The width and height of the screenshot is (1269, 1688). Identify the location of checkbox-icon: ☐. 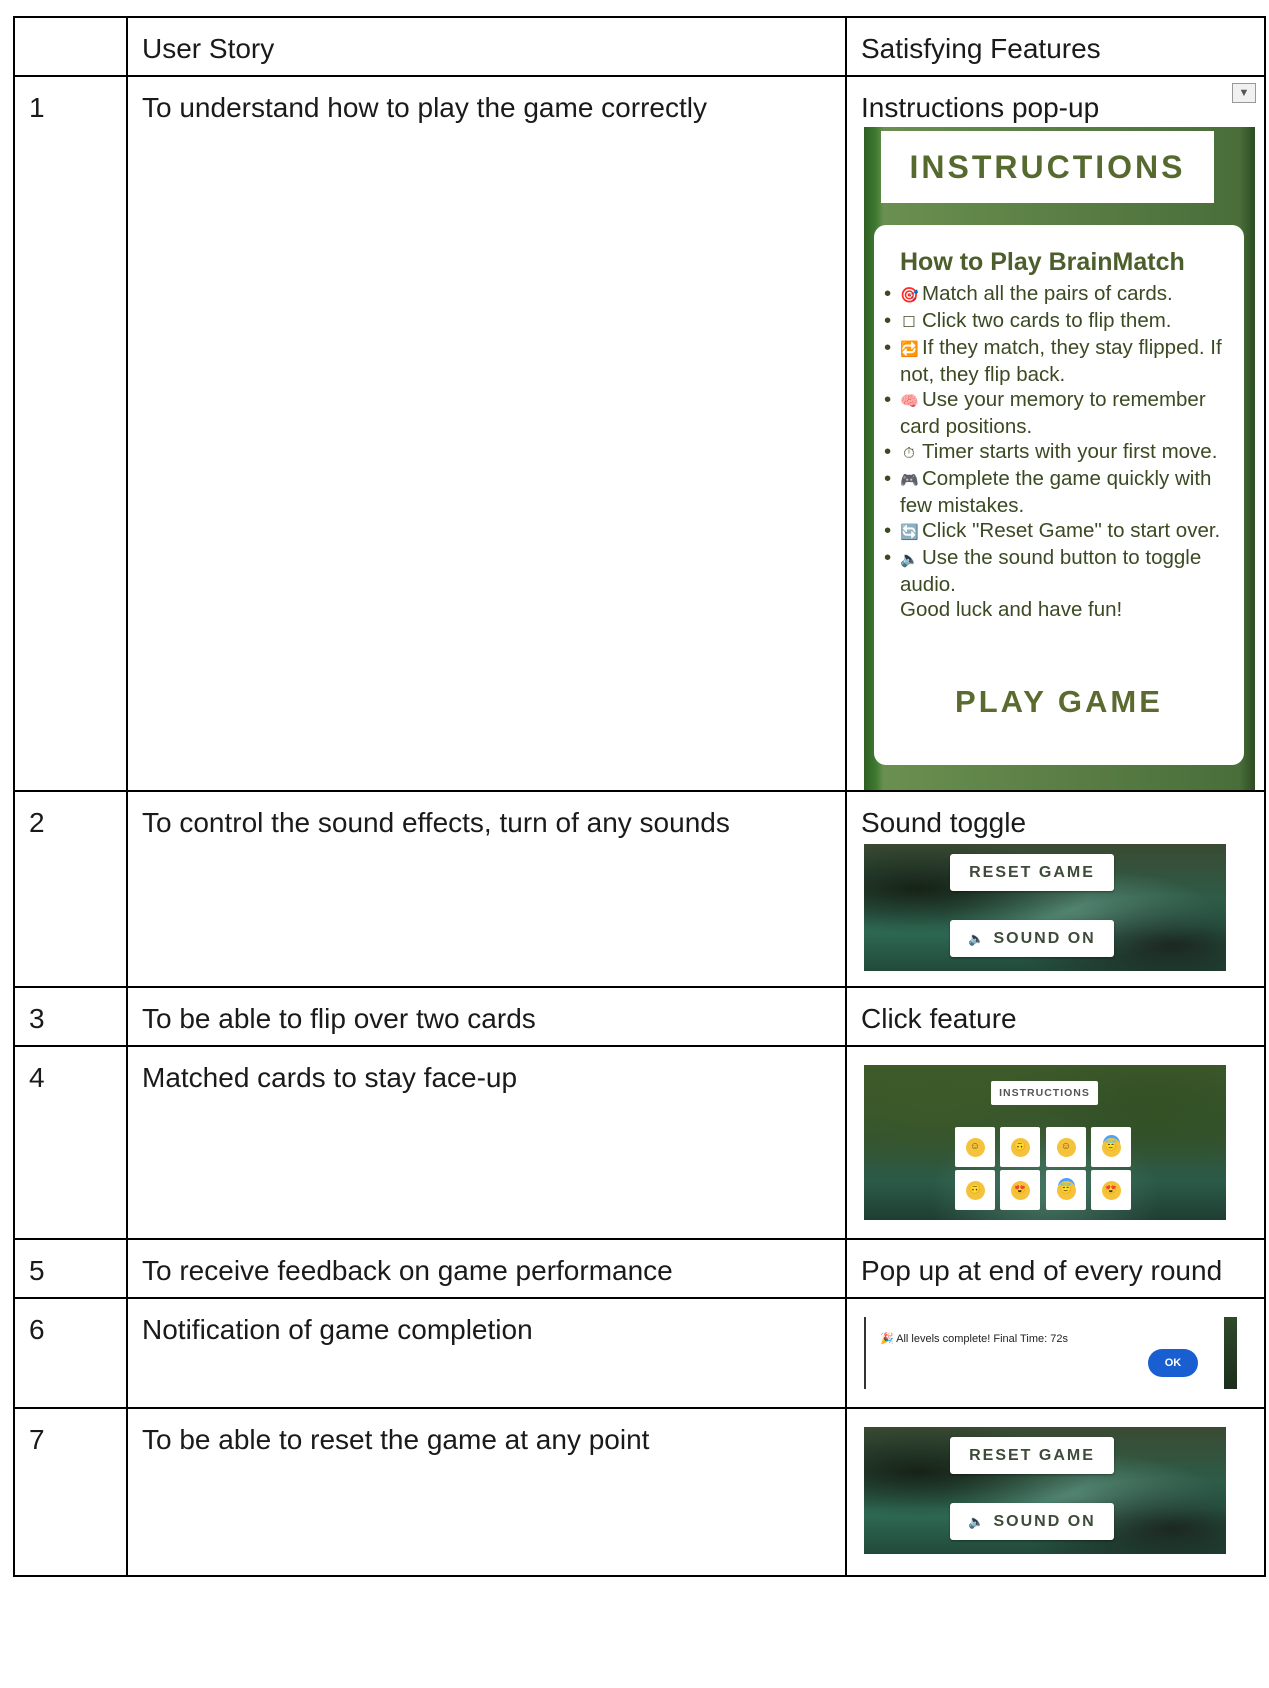
(909, 322).